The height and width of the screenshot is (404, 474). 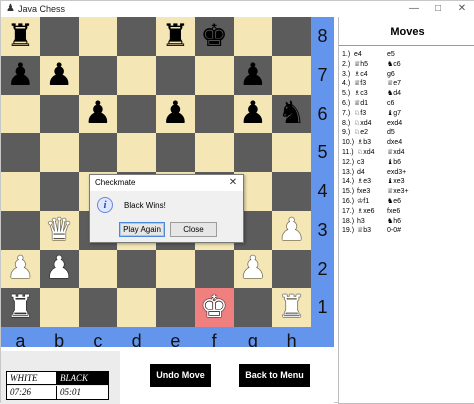 What do you see at coordinates (98, 307) in the screenshot?
I see `square-c1` at bounding box center [98, 307].